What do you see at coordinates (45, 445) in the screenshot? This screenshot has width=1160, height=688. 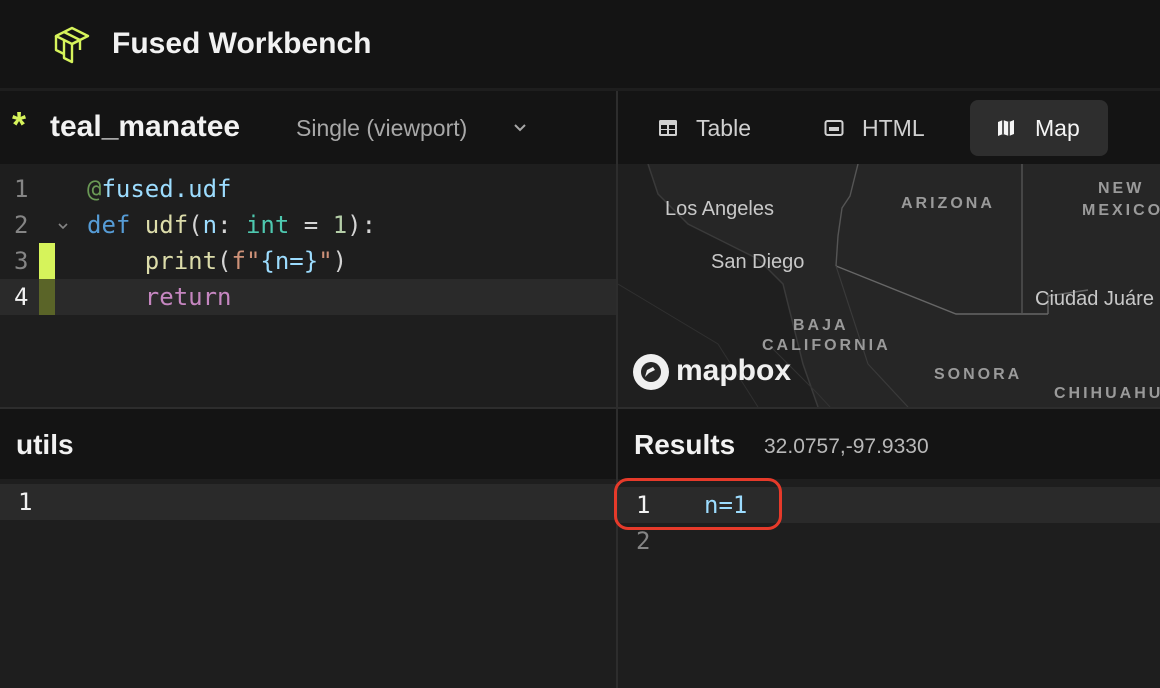 I see `utils-title: utils` at bounding box center [45, 445].